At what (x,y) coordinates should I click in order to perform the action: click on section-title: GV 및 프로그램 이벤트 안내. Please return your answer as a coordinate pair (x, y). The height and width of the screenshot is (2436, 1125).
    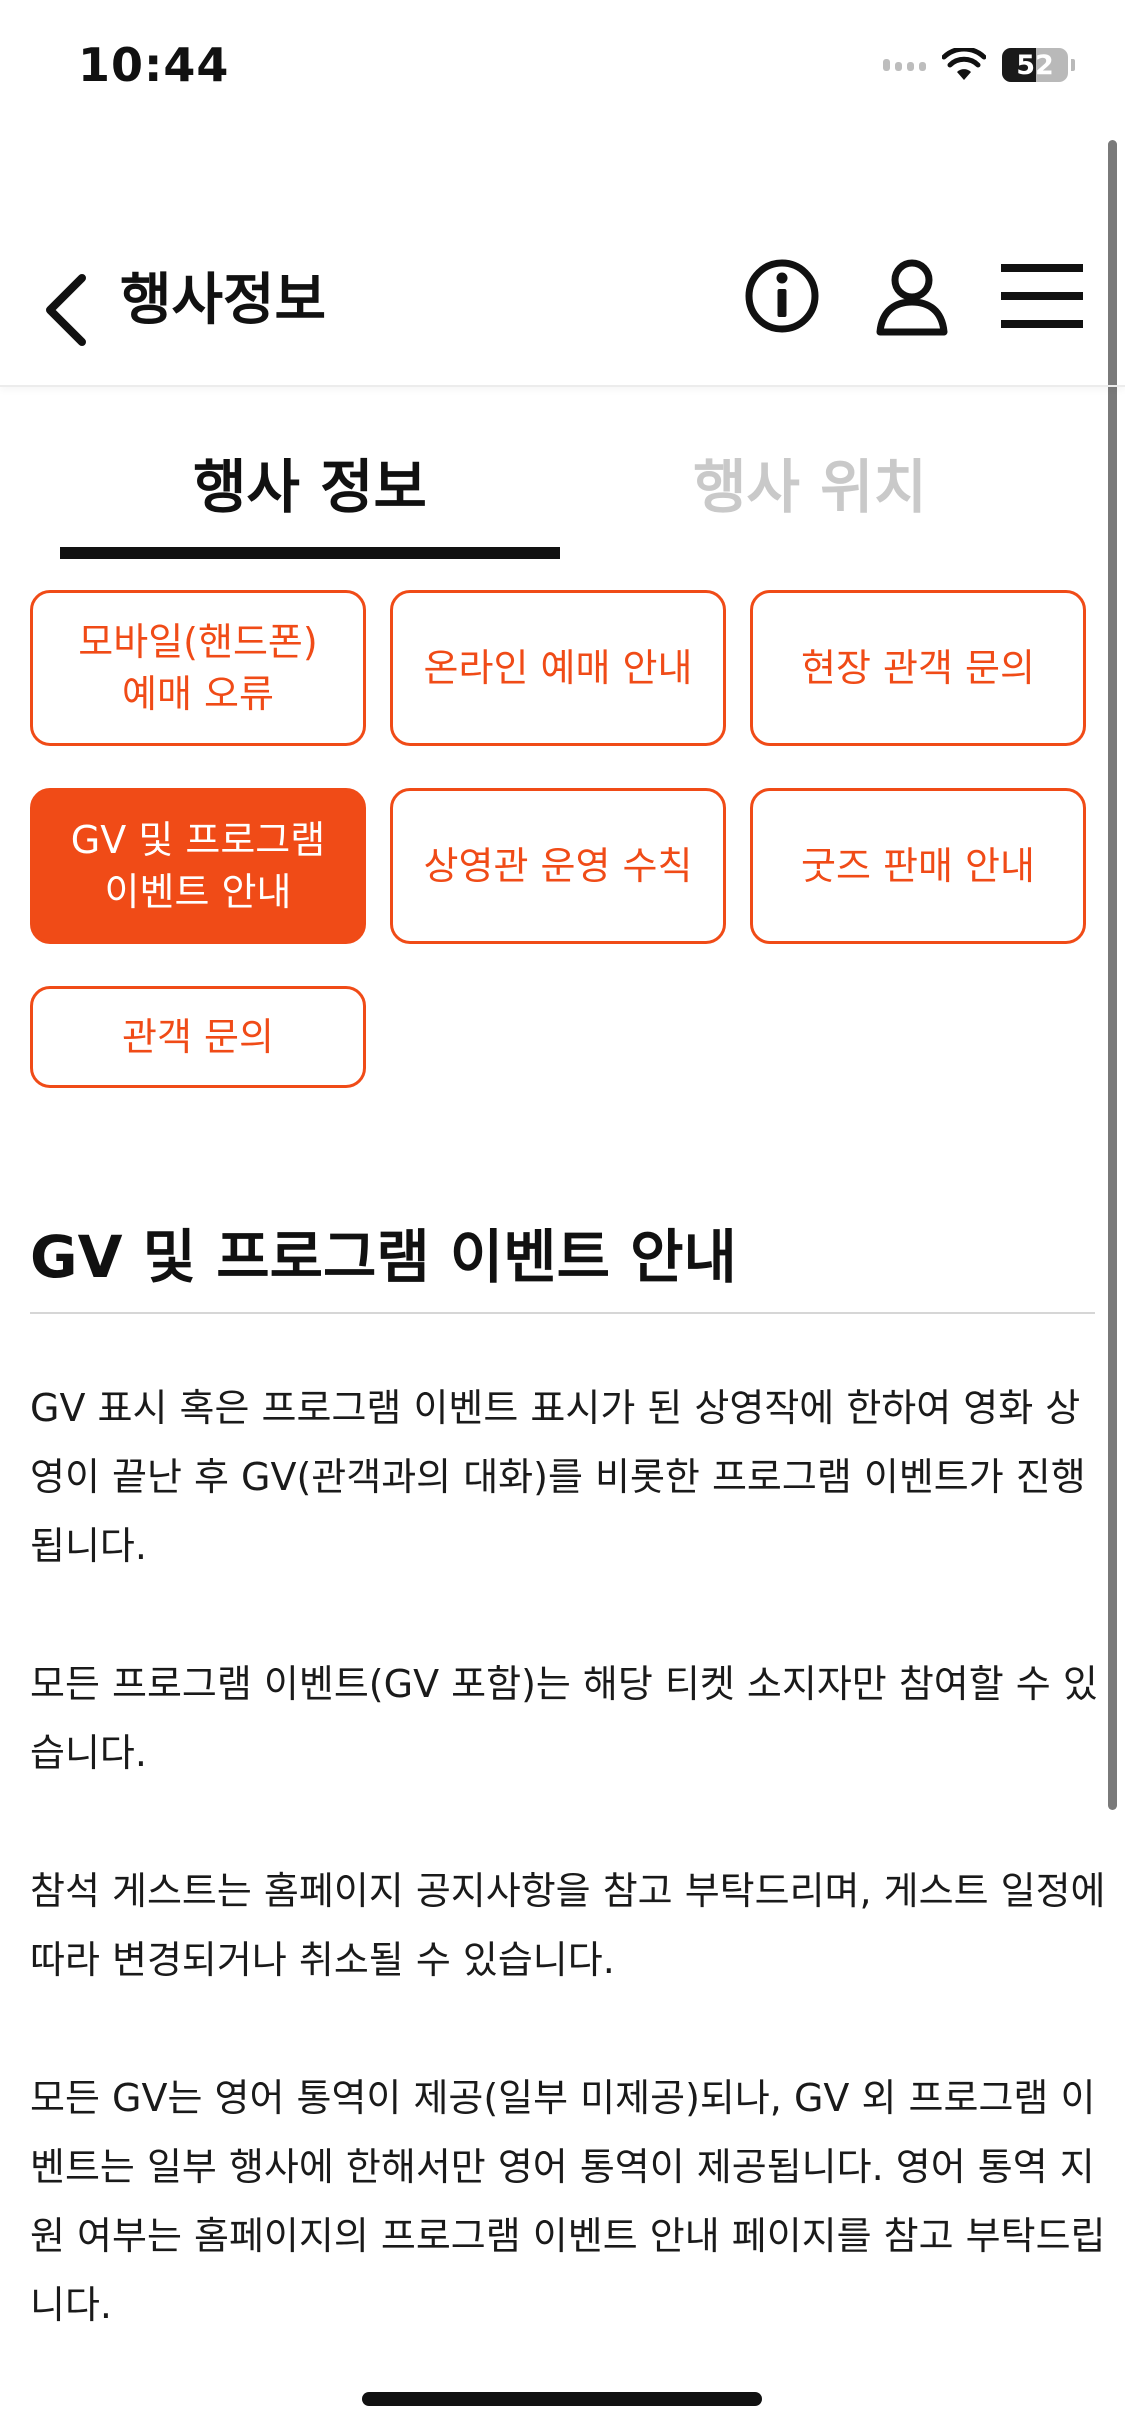
    Looking at the image, I should click on (383, 1257).